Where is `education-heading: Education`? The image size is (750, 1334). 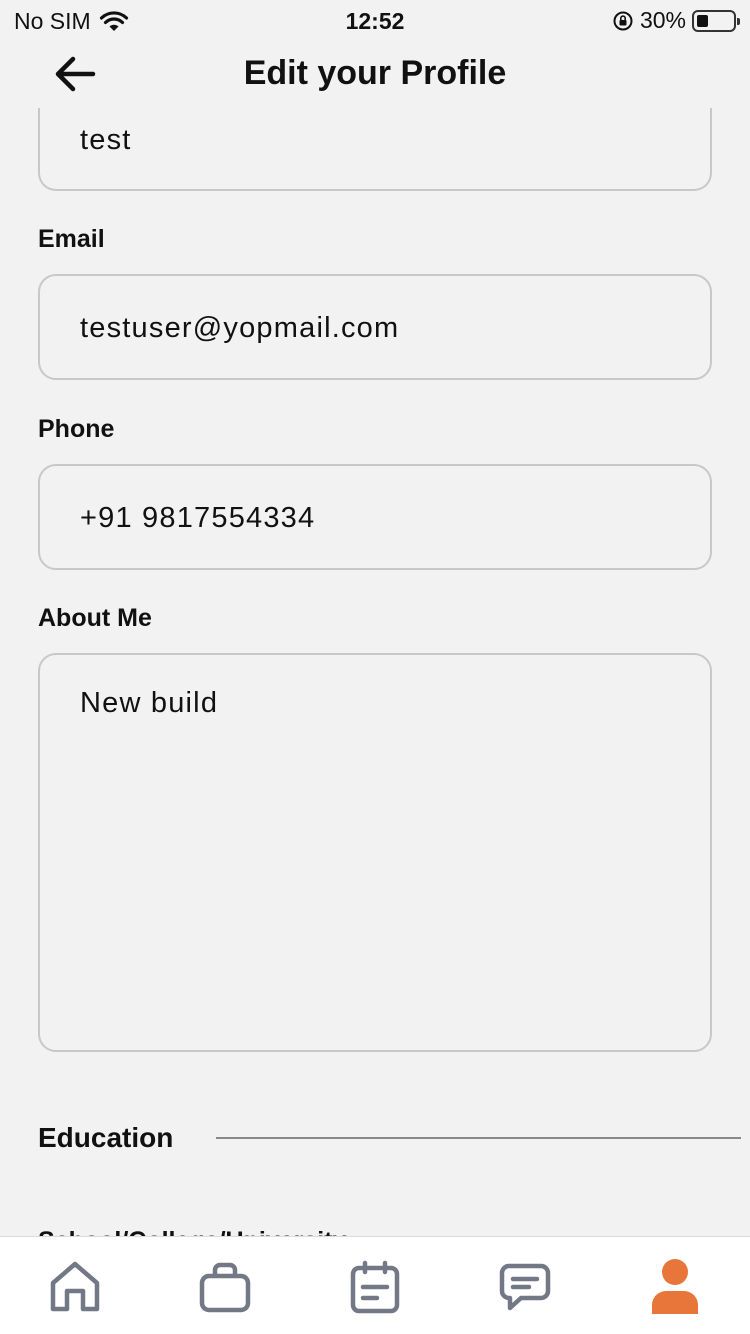 education-heading: Education is located at coordinates (106, 1137).